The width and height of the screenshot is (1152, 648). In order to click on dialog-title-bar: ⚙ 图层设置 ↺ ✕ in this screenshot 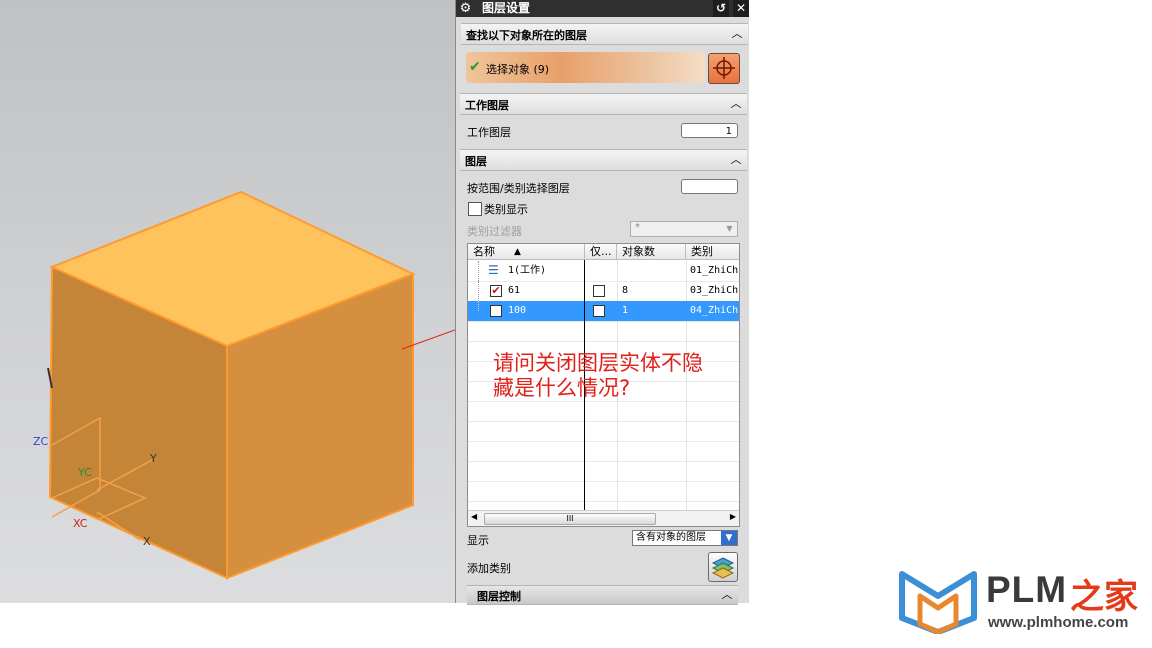, I will do `click(602, 8)`.